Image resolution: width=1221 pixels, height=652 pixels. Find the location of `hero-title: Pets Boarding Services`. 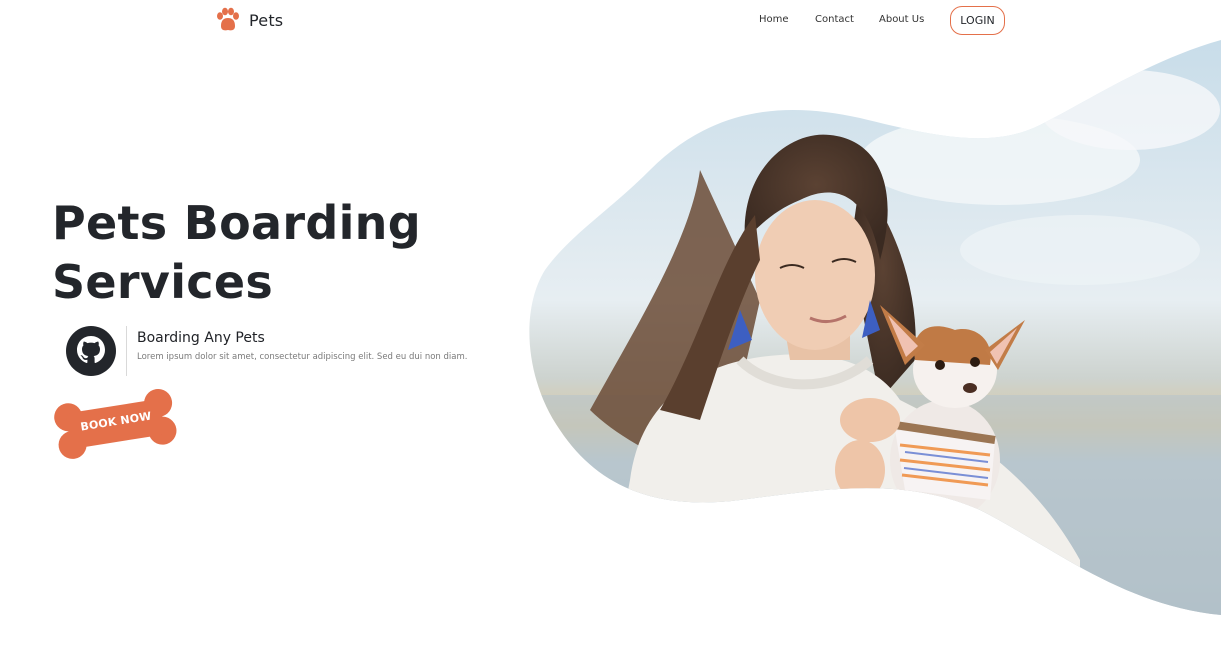

hero-title: Pets Boarding Services is located at coordinates (262, 253).